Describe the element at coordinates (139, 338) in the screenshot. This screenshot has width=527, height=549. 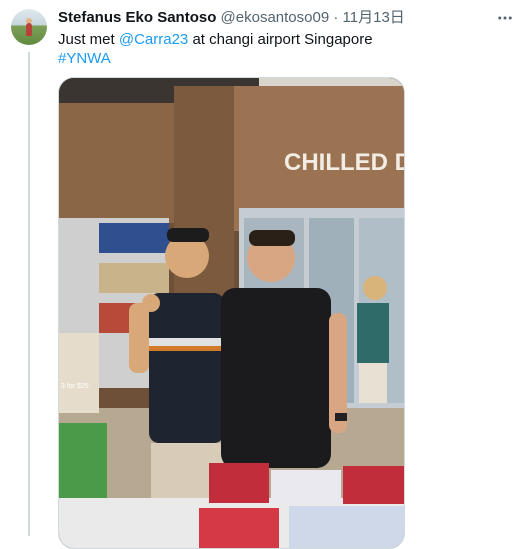
I see `man-left-arm` at that location.